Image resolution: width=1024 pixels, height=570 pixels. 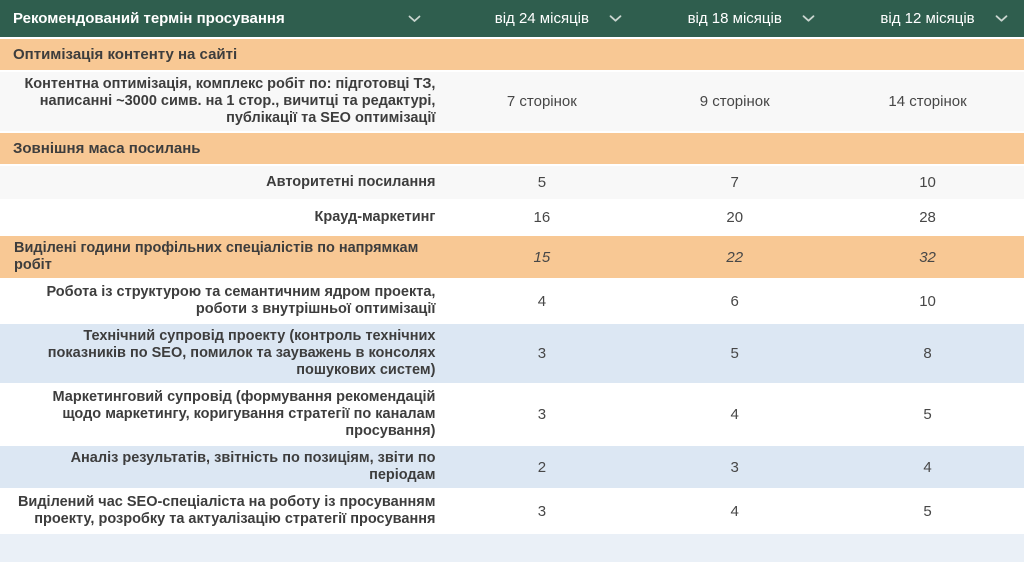 What do you see at coordinates (375, 217) in the screenshot?
I see `row-label: Крауд-маркетинг` at bounding box center [375, 217].